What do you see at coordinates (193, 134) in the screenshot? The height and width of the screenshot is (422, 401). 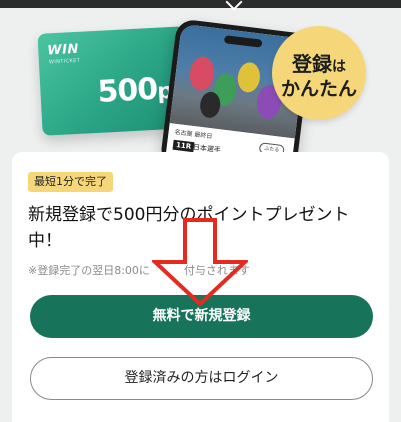 I see `race-venue: 名古屋 最終日` at bounding box center [193, 134].